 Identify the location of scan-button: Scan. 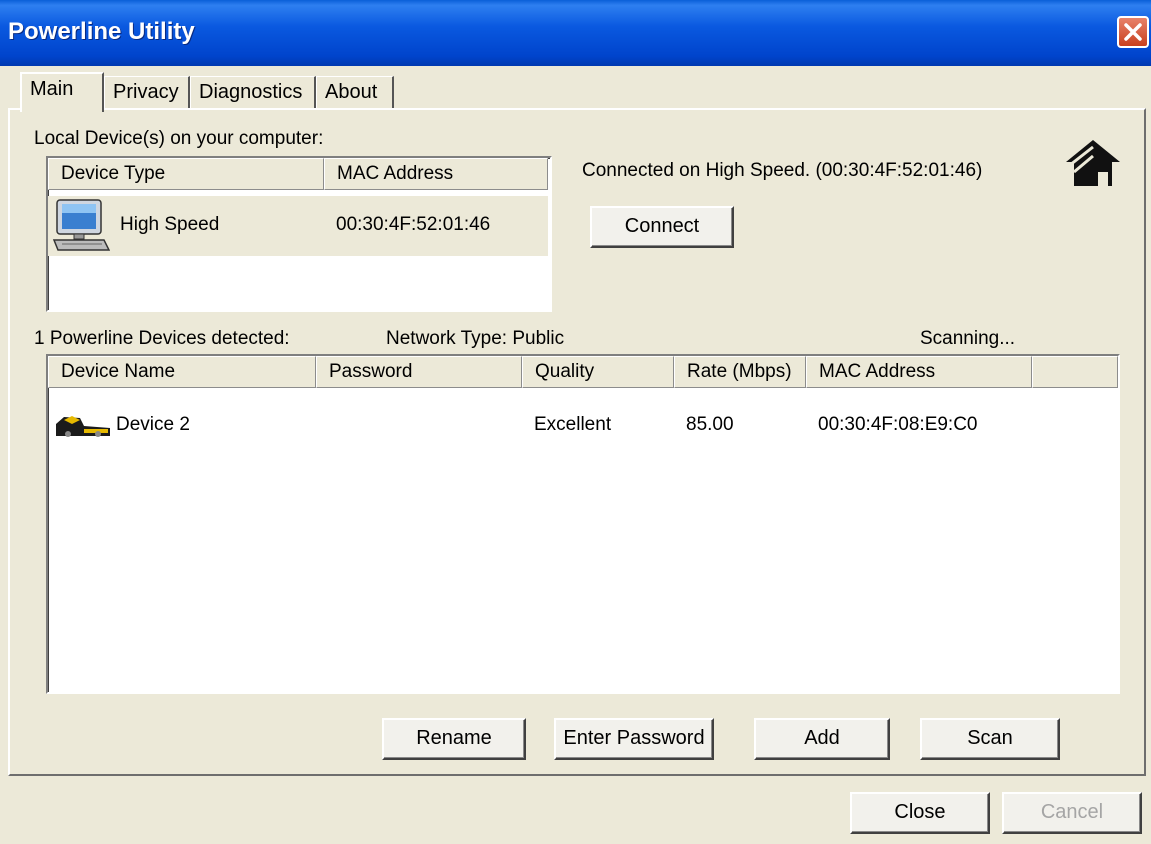
(990, 739).